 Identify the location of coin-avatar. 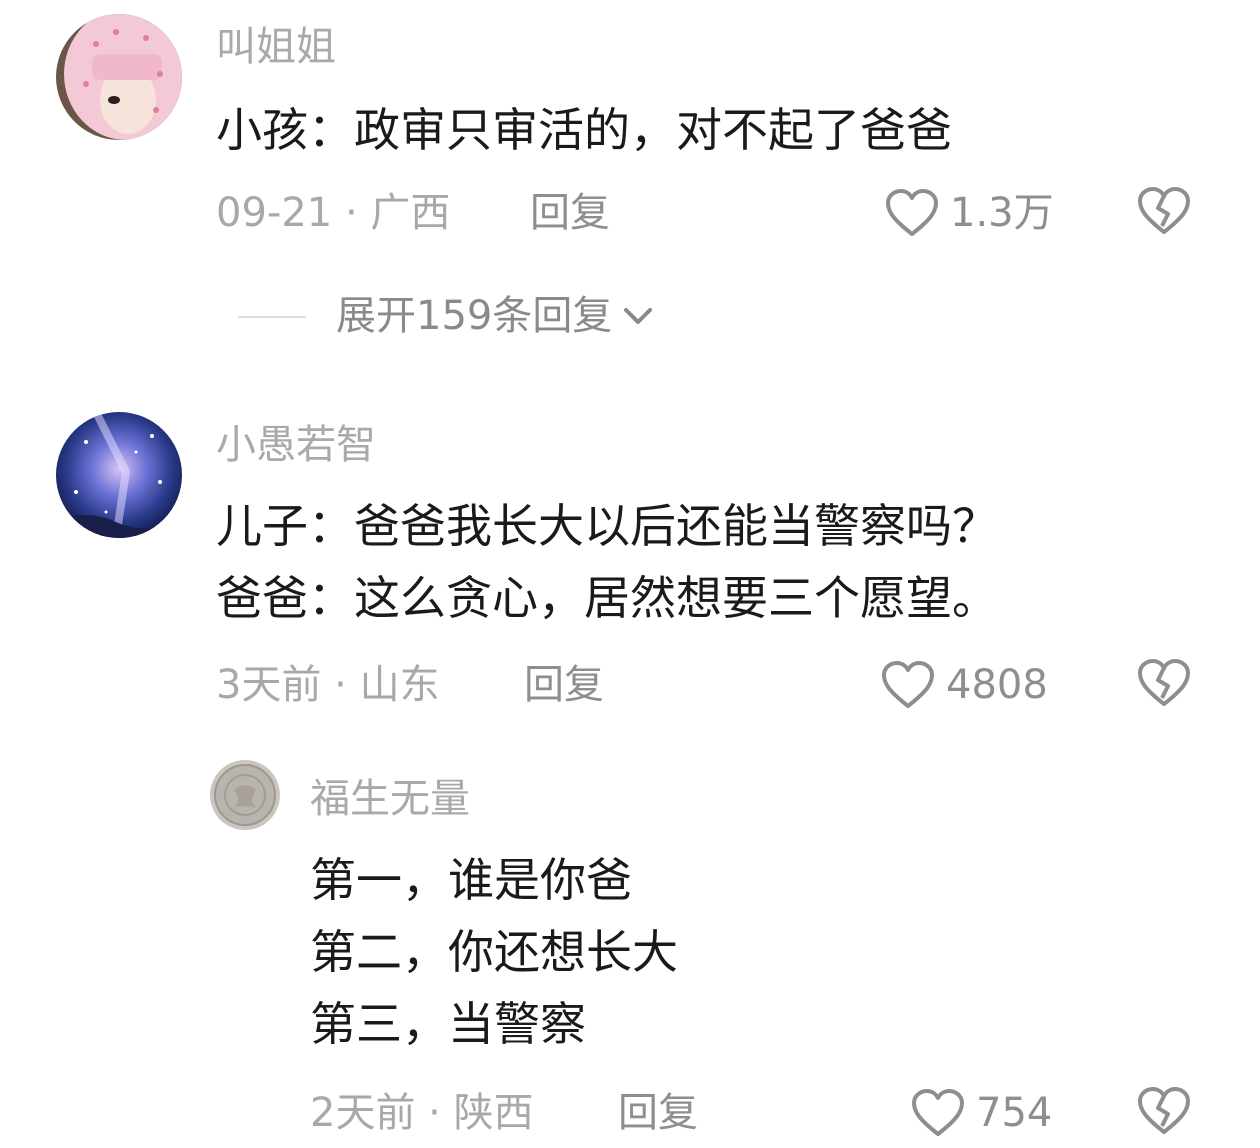
(245, 795).